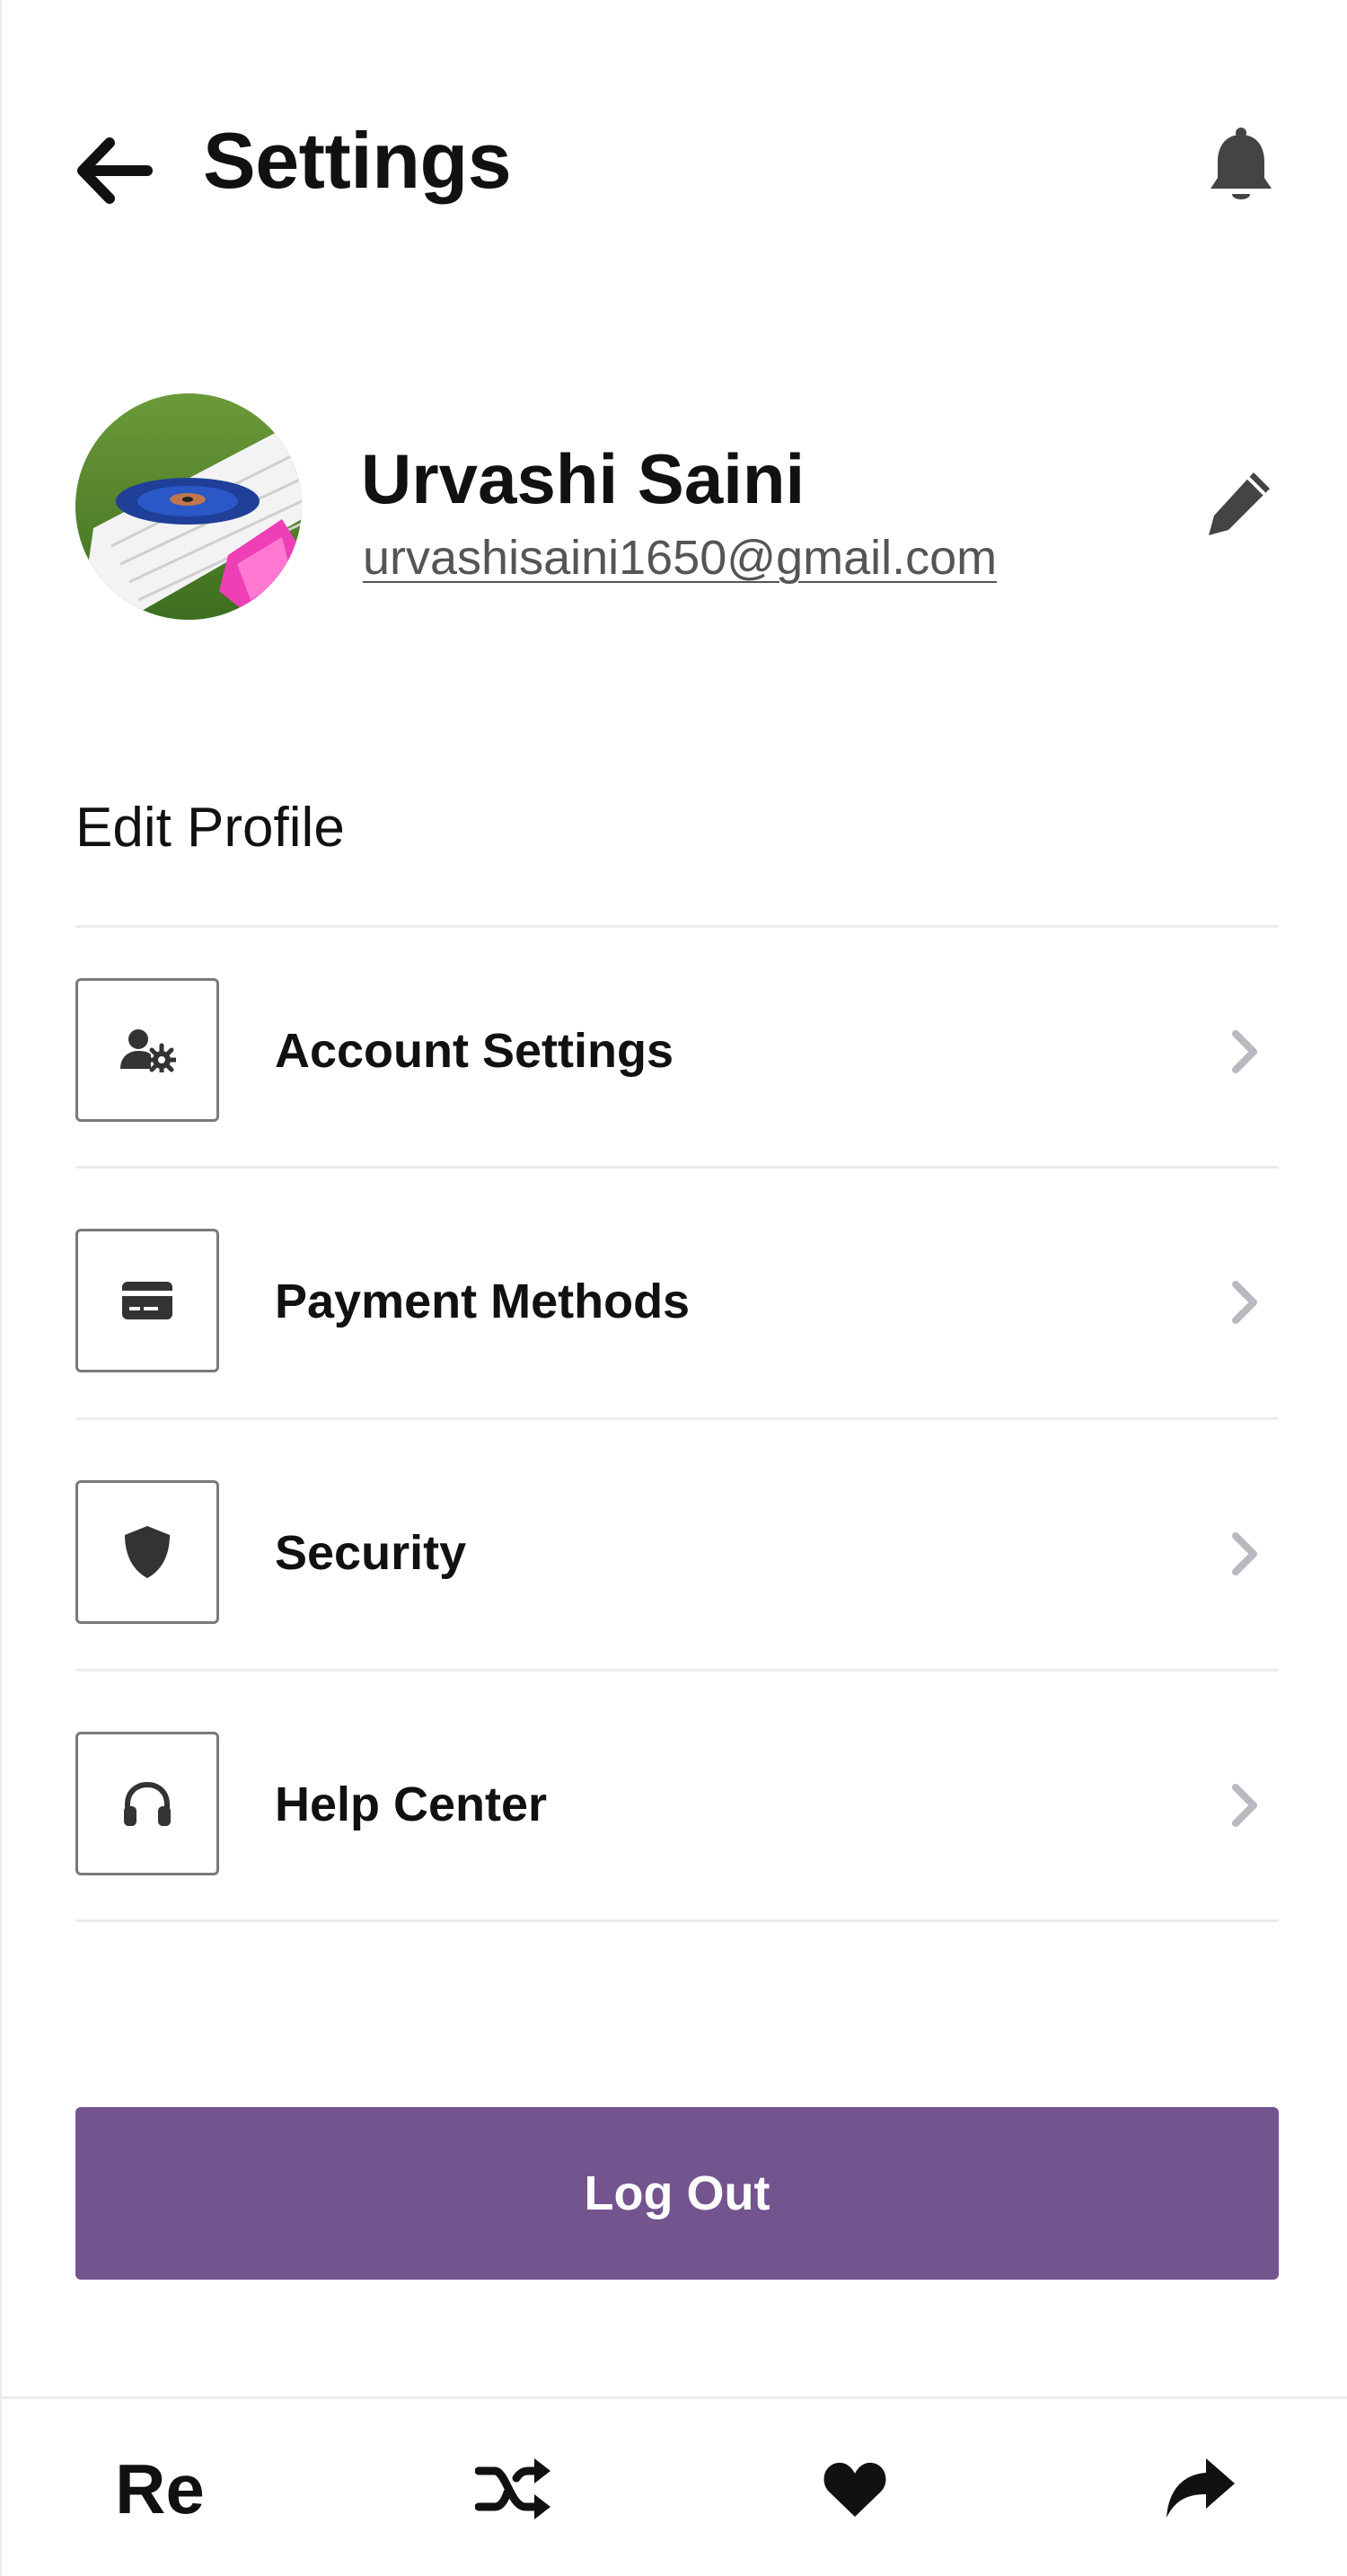  I want to click on shield-icon, so click(147, 1552).